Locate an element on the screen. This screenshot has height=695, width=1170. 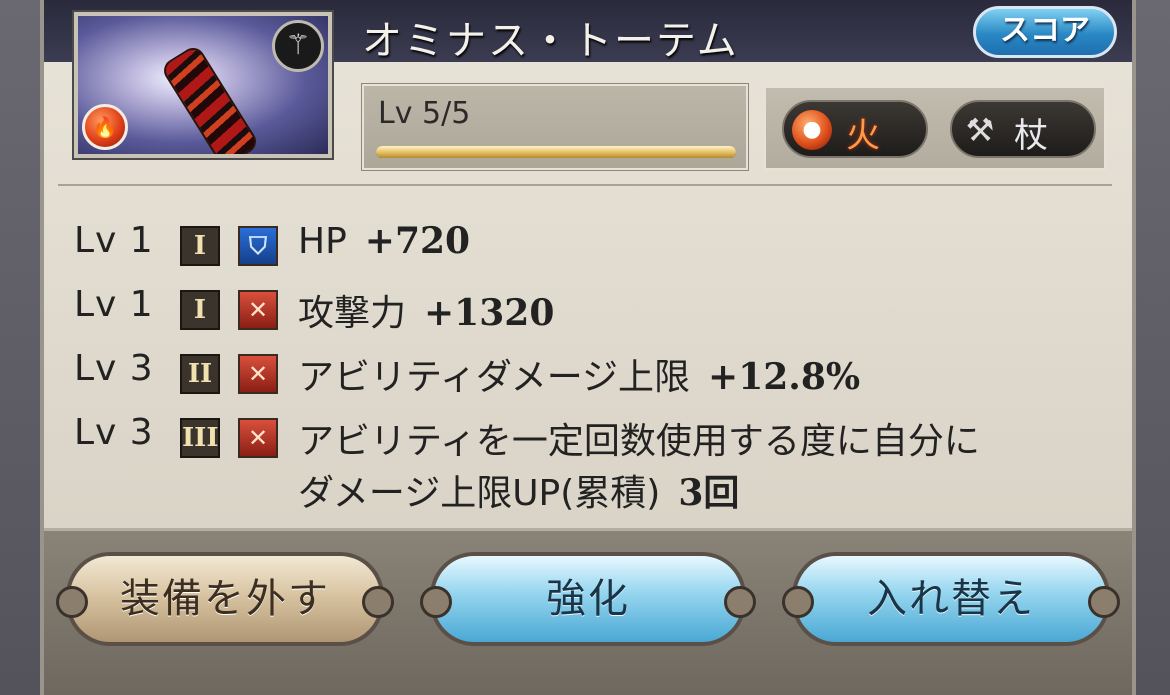
item-thumbnail: ⚚ 🔥 is located at coordinates (203, 85).